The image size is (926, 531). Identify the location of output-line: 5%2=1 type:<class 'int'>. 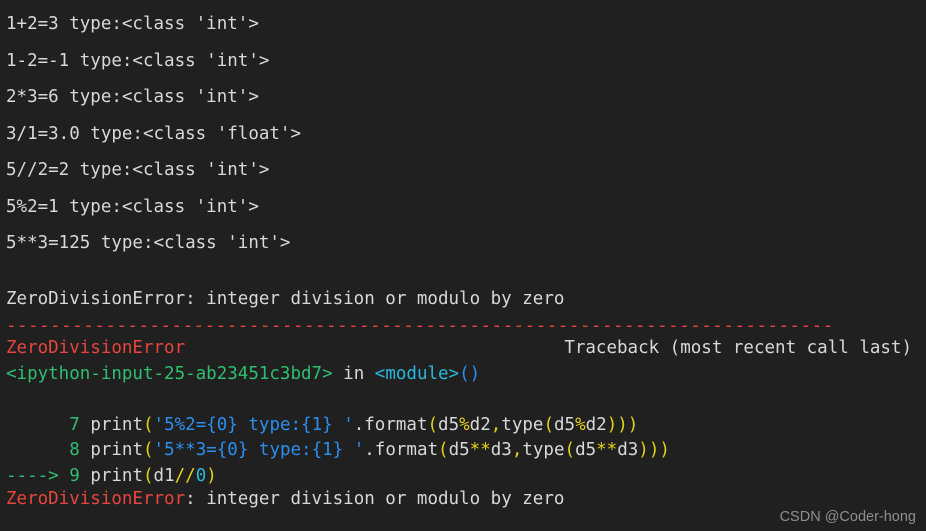
(132, 206).